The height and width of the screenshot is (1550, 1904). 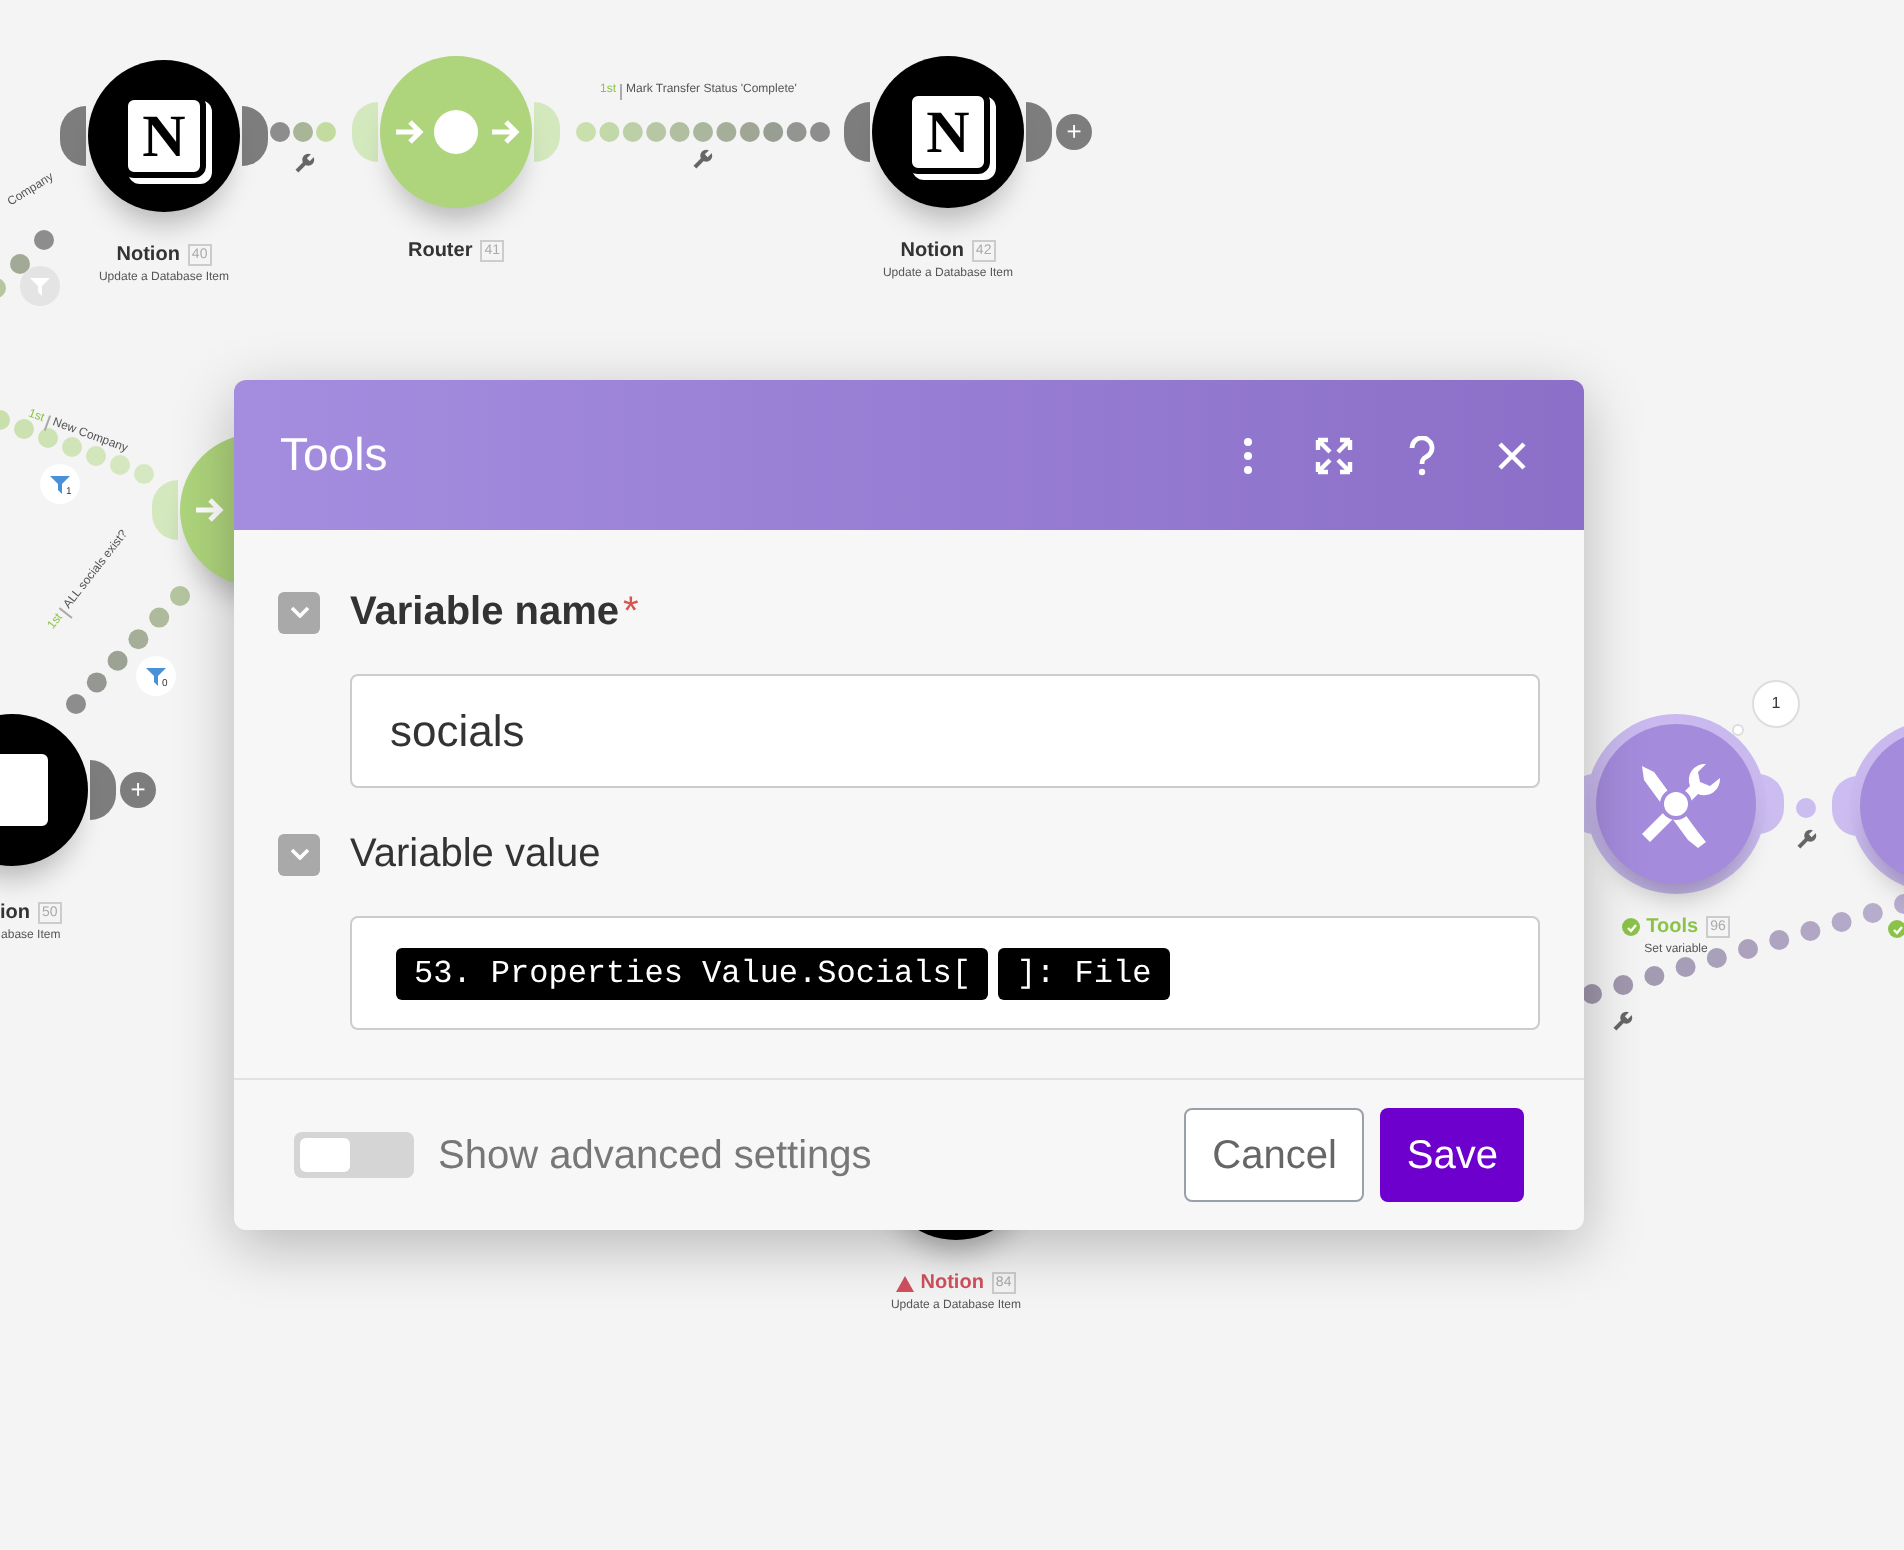 What do you see at coordinates (1248, 455) in the screenshot?
I see `more-options-icon` at bounding box center [1248, 455].